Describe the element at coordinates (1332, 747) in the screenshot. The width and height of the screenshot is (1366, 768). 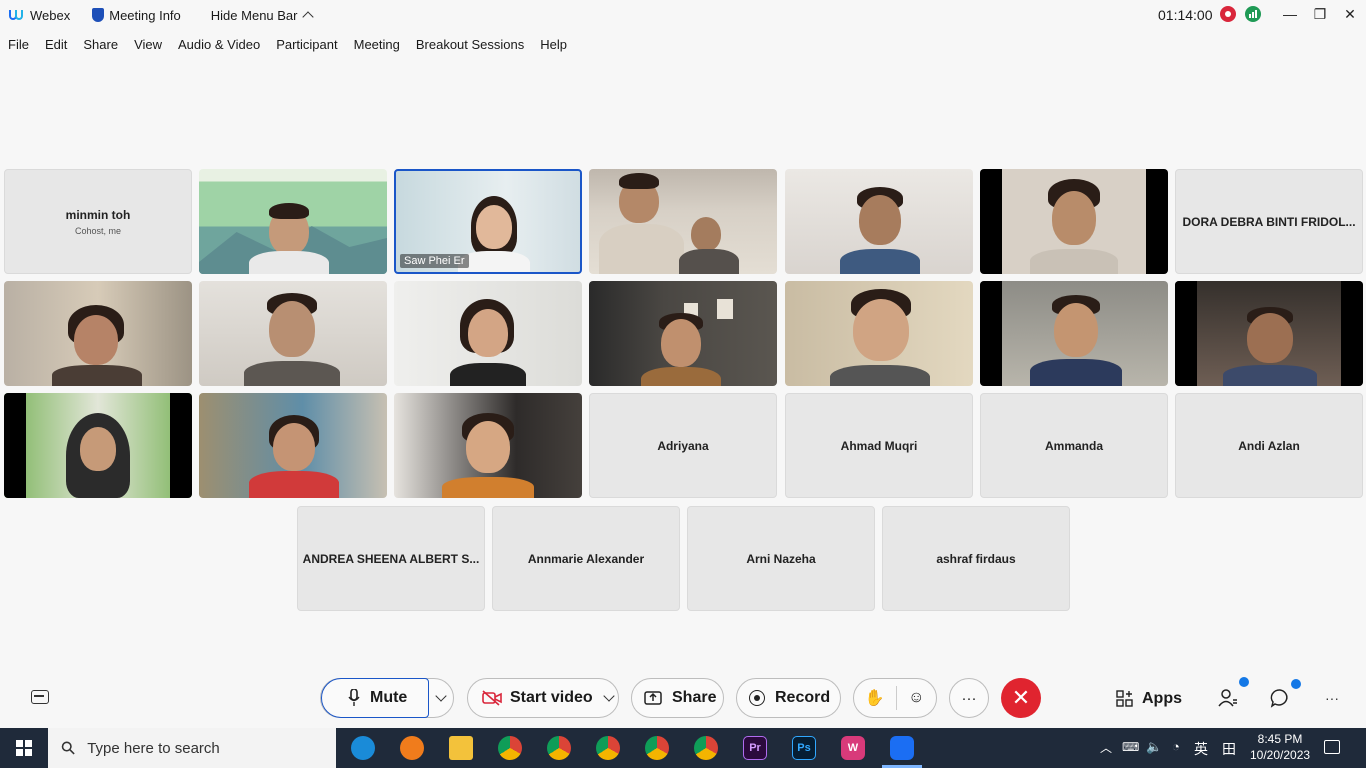
I see `notifications-icon` at that location.